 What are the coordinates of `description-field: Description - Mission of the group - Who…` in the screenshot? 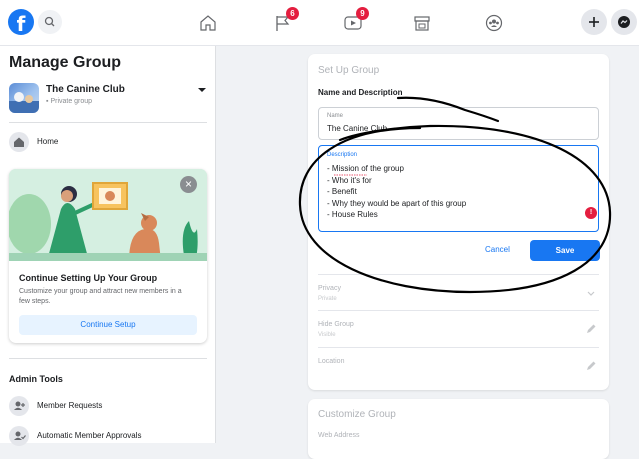 It's located at (458, 188).